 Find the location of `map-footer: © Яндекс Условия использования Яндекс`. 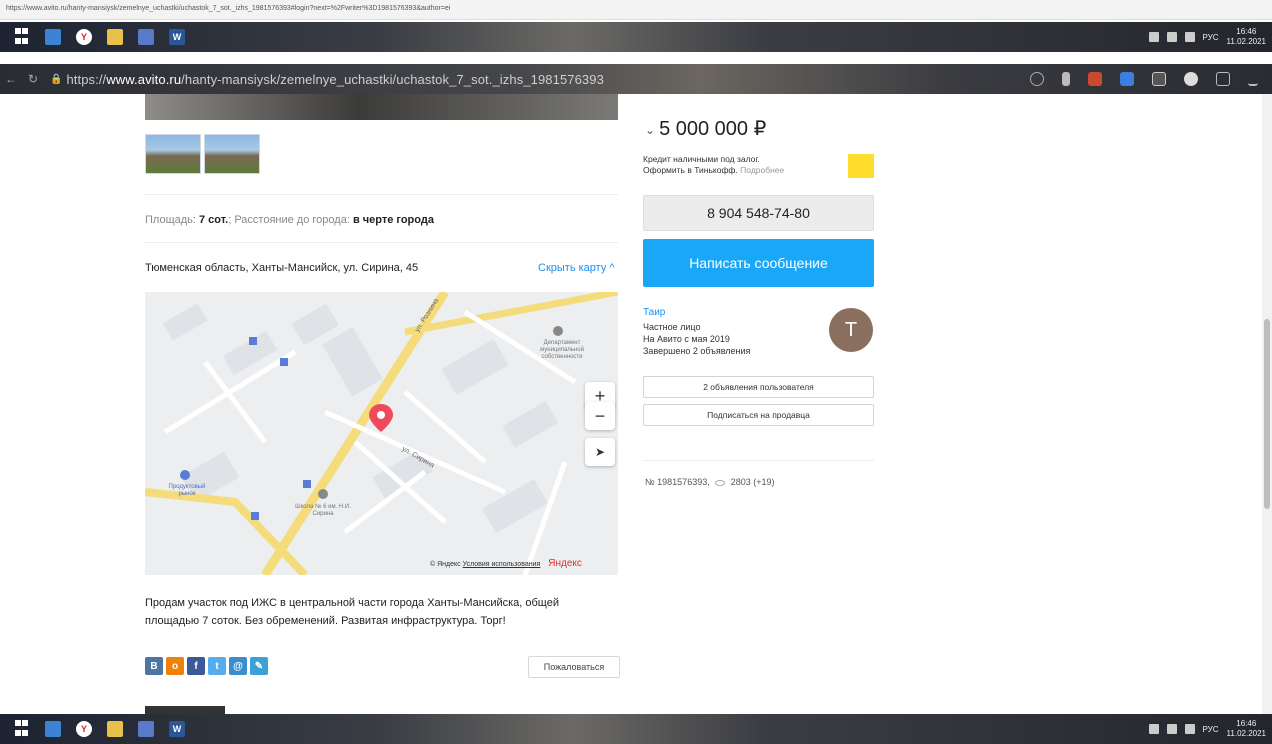

map-footer: © Яндекс Условия использования Яндекс is located at coordinates (506, 563).